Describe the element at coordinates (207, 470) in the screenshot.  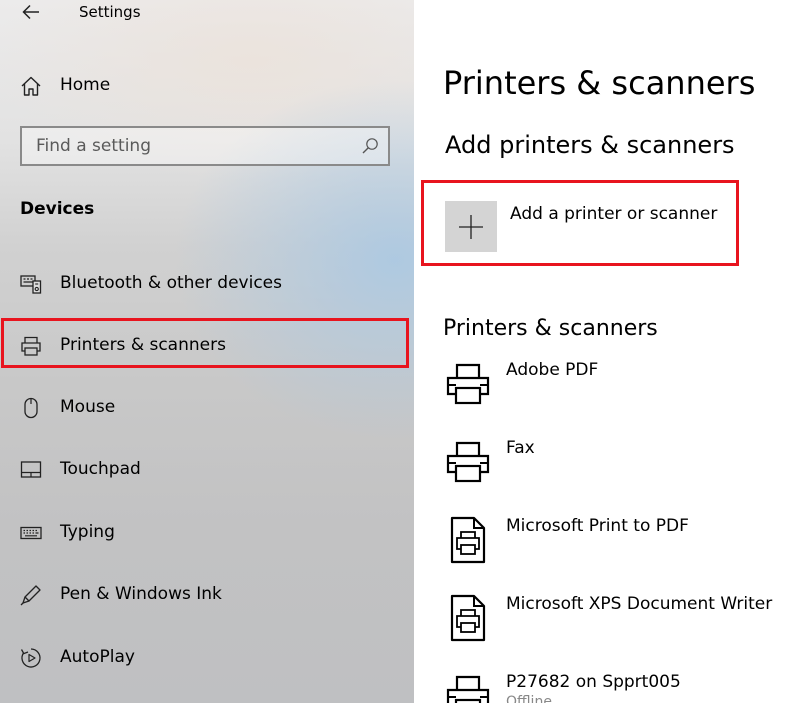
I see `sidebar-item-touchpad: Touchpad` at that location.